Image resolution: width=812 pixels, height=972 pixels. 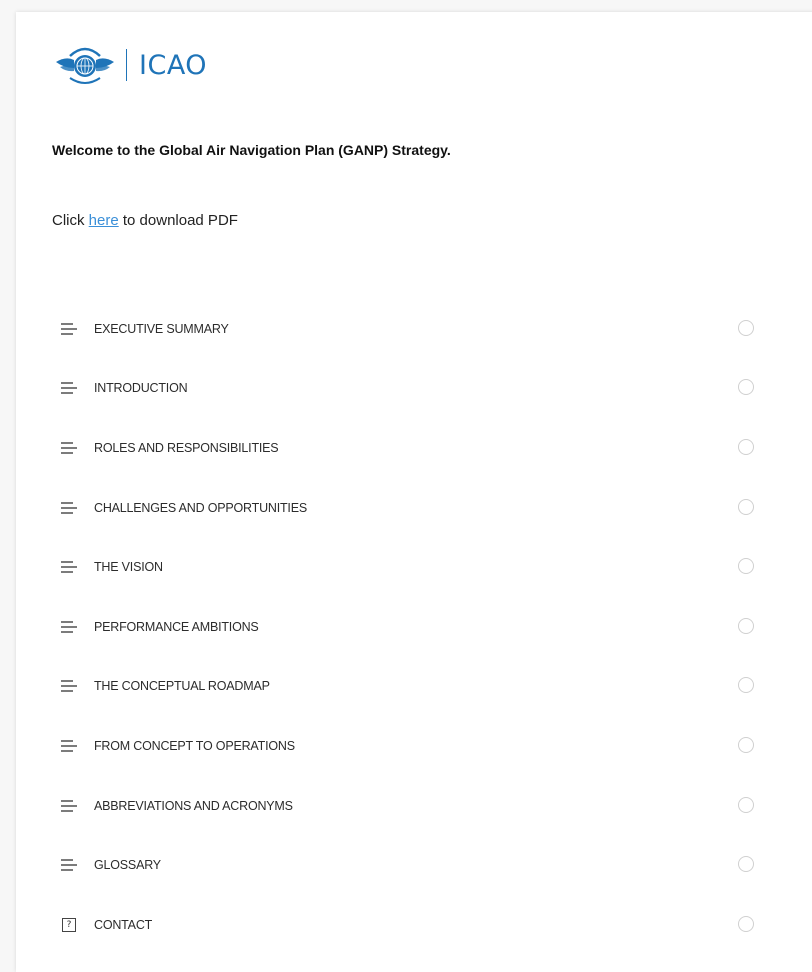 What do you see at coordinates (123, 924) in the screenshot?
I see `toc-item-label: CONTACT` at bounding box center [123, 924].